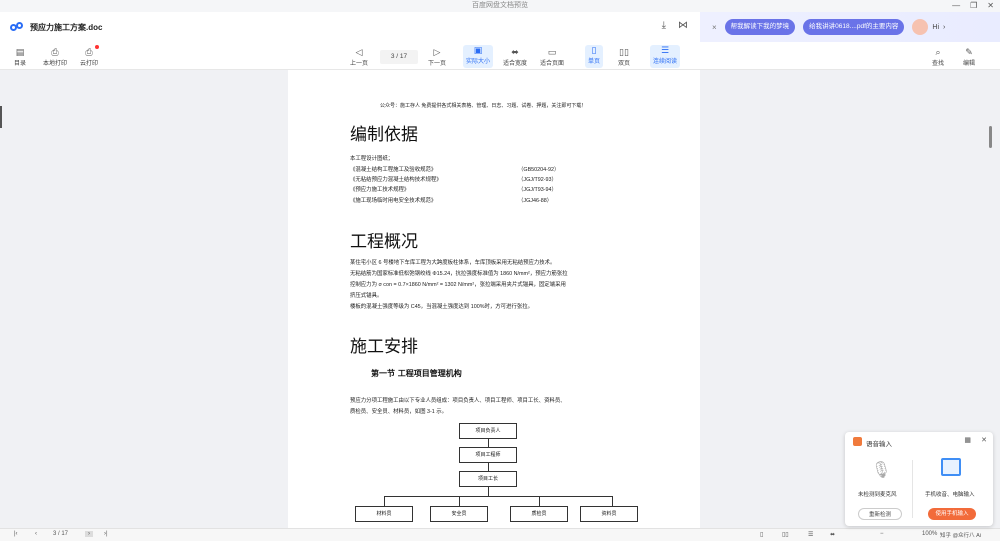 This screenshot has height=541, width=1000. What do you see at coordinates (459, 514) in the screenshot?
I see `org-box-safety: 安全员` at bounding box center [459, 514].